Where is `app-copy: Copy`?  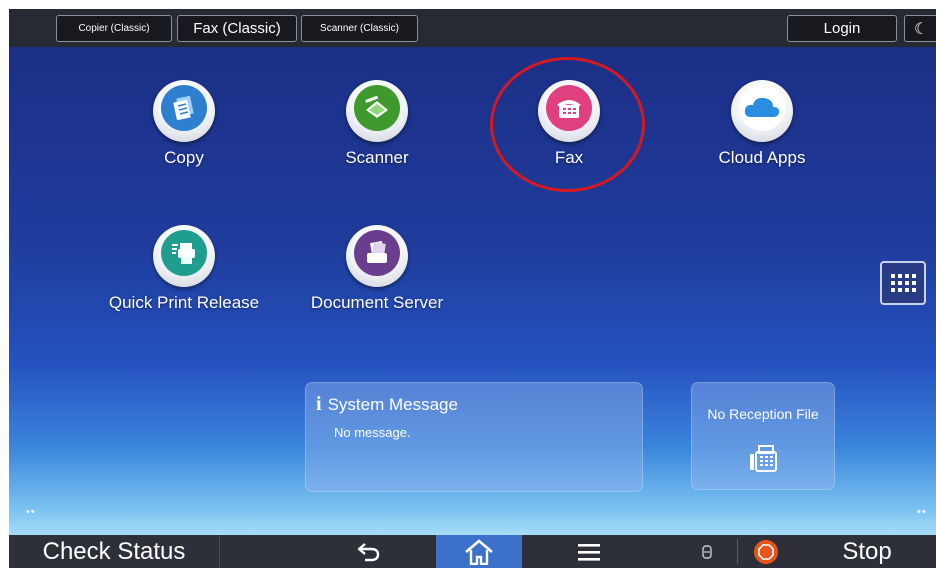
app-copy: Copy is located at coordinates (184, 124).